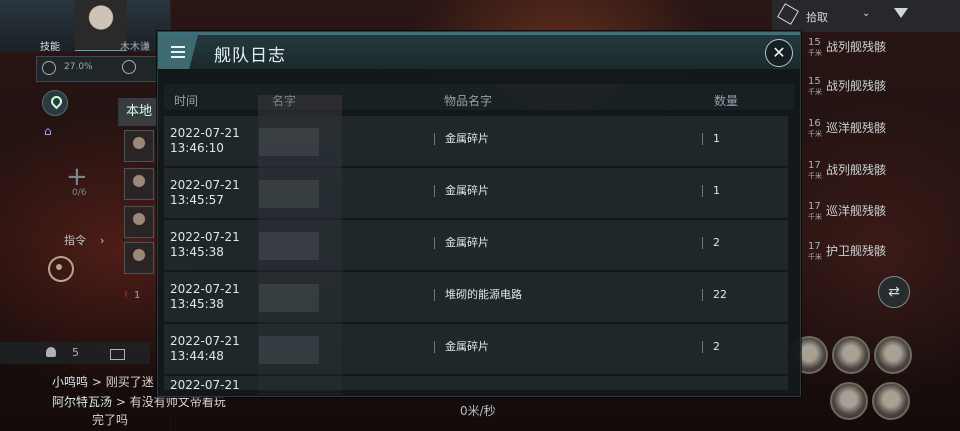 The width and height of the screenshot is (960, 431). Describe the element at coordinates (901, 13) in the screenshot. I see `filter-icon` at that location.